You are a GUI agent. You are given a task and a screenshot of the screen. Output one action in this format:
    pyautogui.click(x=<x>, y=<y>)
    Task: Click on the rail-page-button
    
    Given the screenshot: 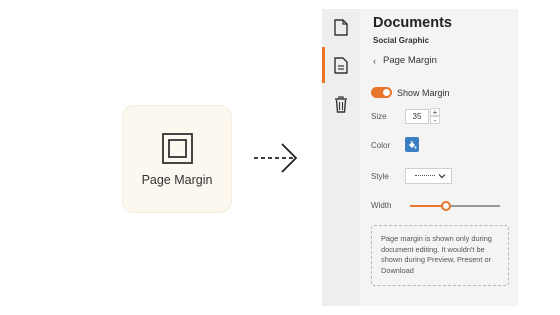 What is the action you would take?
    pyautogui.click(x=341, y=27)
    